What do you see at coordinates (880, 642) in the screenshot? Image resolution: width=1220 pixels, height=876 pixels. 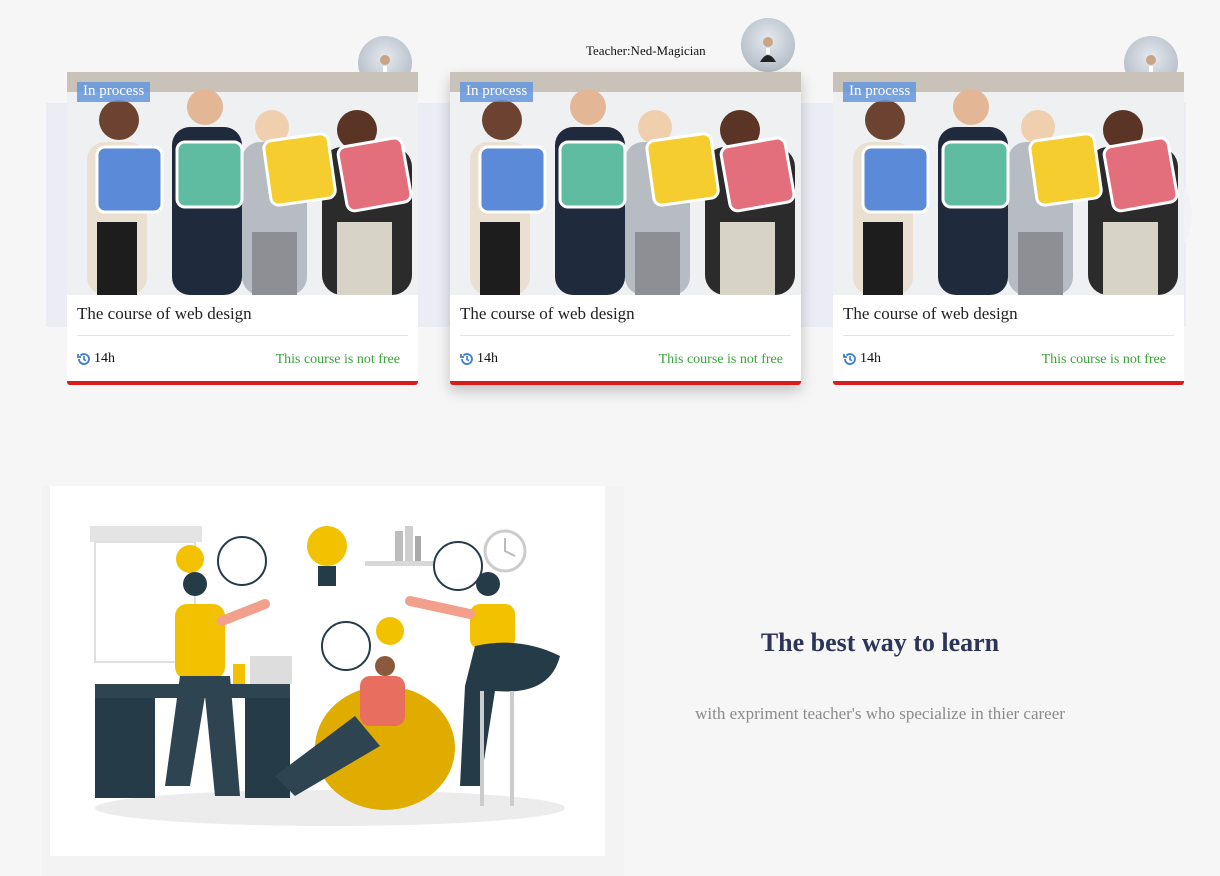 I see `promo-title: The best way to learn` at bounding box center [880, 642].